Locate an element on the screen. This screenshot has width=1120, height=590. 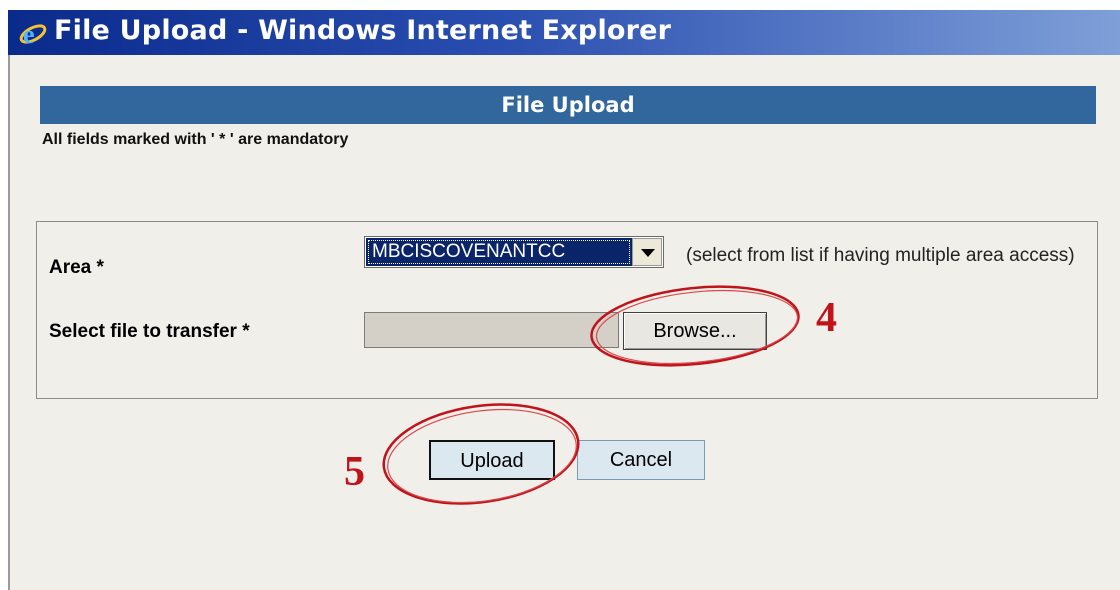
upload-button: Upload is located at coordinates (492, 460).